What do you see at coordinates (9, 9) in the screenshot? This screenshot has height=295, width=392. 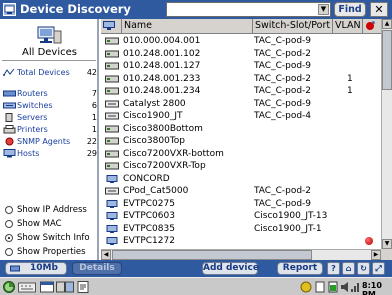 I see `device-discovery-icon` at bounding box center [9, 9].